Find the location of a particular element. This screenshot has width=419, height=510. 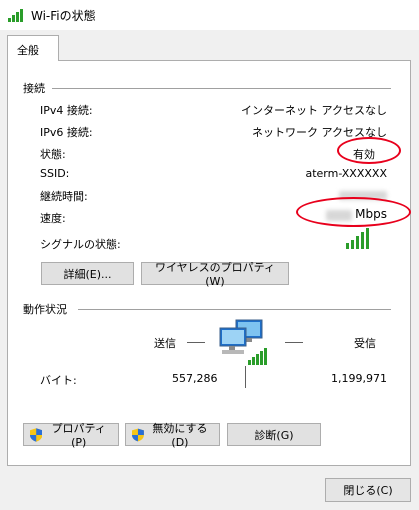

received-line is located at coordinates (294, 342).